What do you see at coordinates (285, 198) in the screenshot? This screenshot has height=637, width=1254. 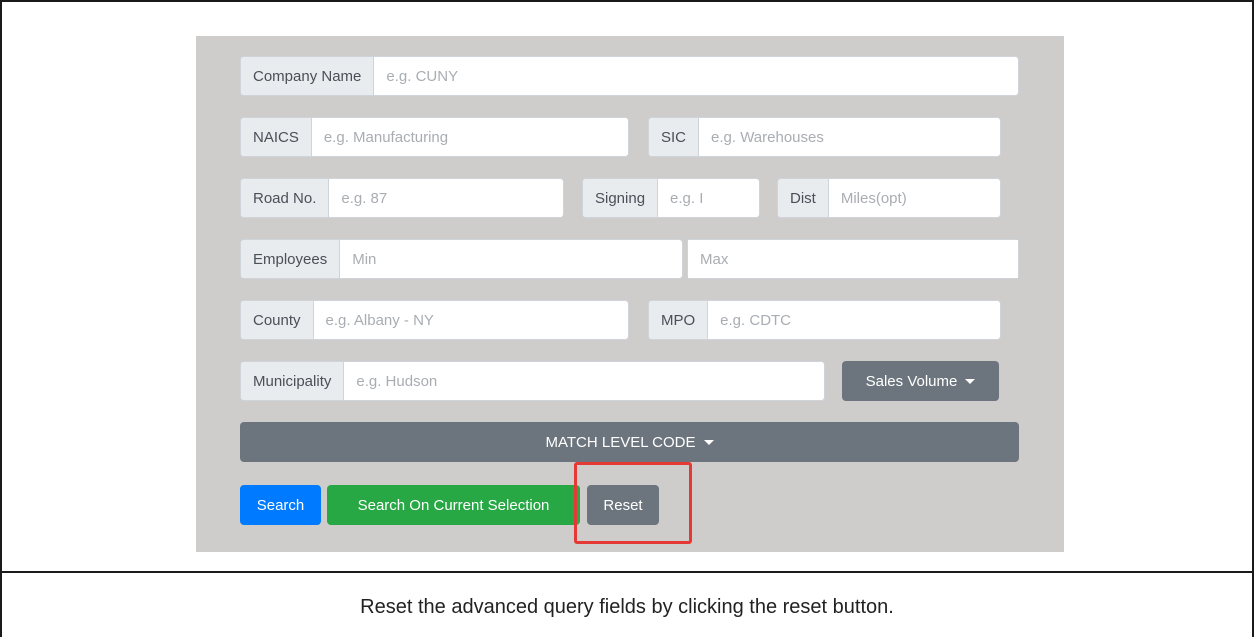 I see `road-number-label: Road No.` at bounding box center [285, 198].